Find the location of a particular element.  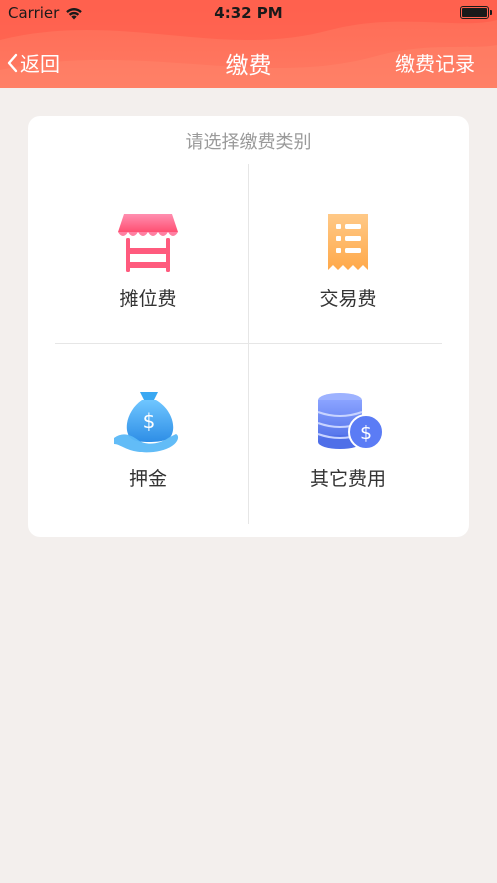

status-bar: Carrier 4:32 PM is located at coordinates (248, 13).